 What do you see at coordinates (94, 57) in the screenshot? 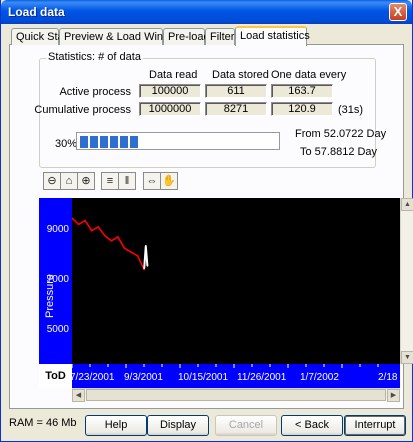
I see `statistics-group-title: Statistics: # of data` at bounding box center [94, 57].